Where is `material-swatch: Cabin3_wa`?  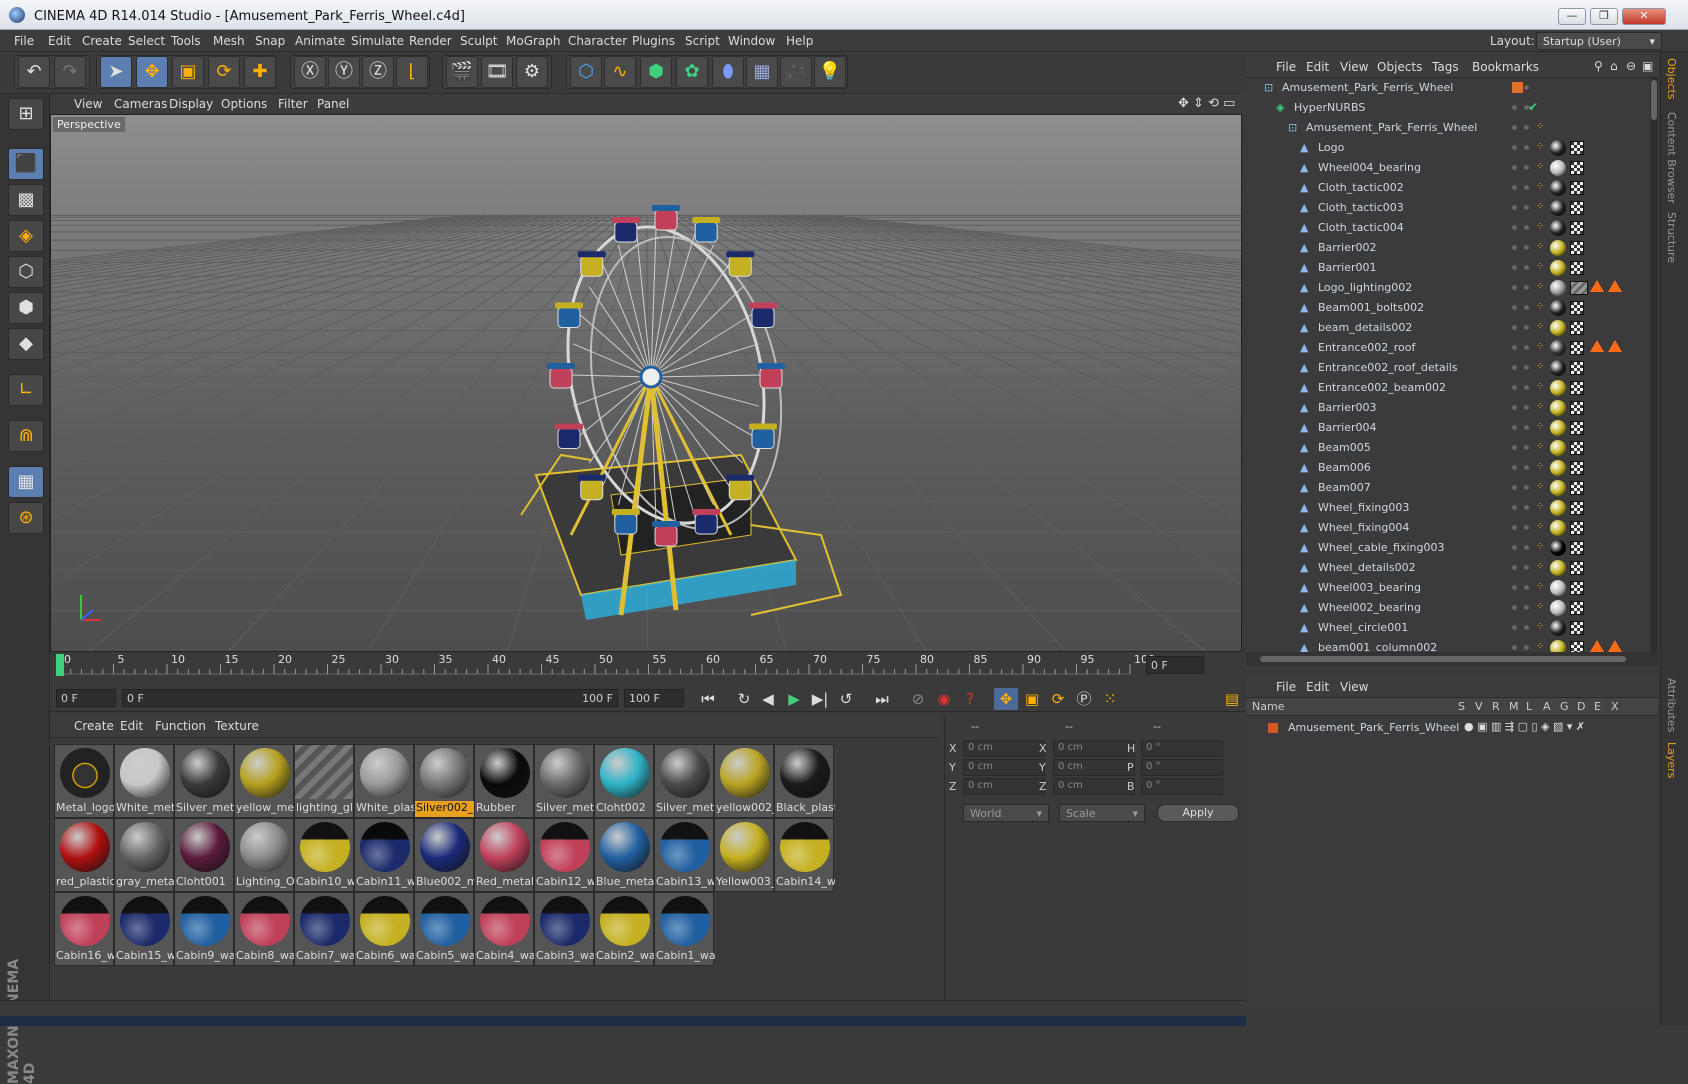
material-swatch: Cabin3_wa is located at coordinates (564, 929).